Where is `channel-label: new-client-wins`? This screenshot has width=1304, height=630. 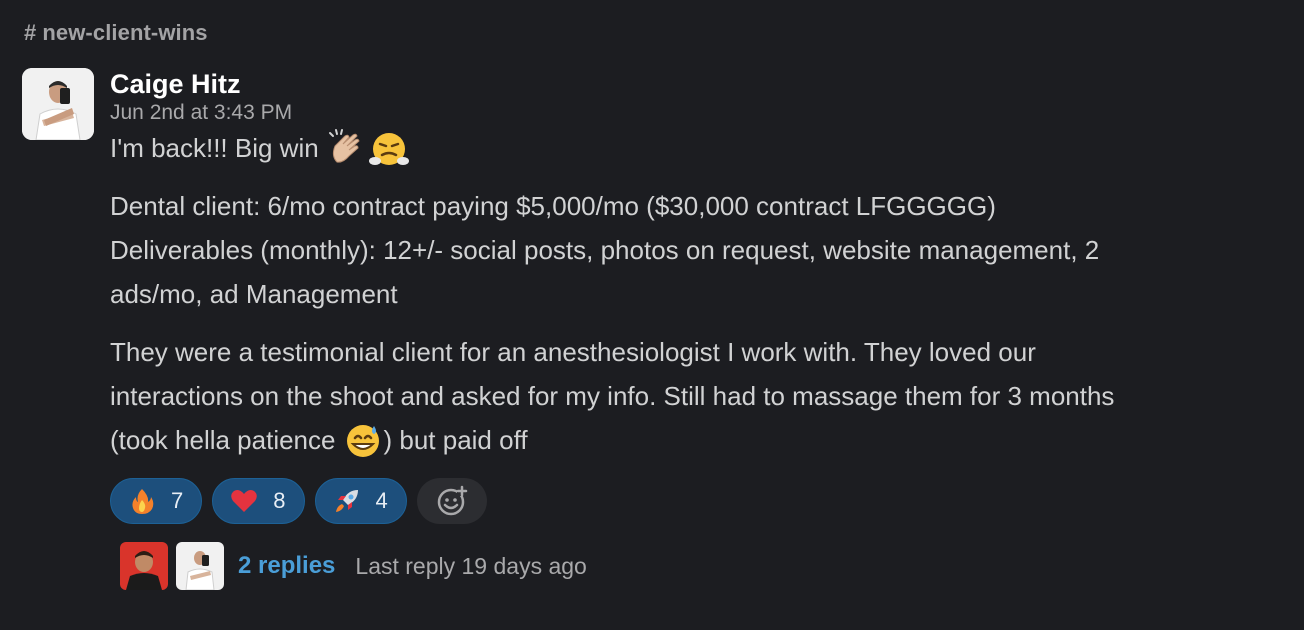
channel-label: new-client-wins is located at coordinates (125, 32).